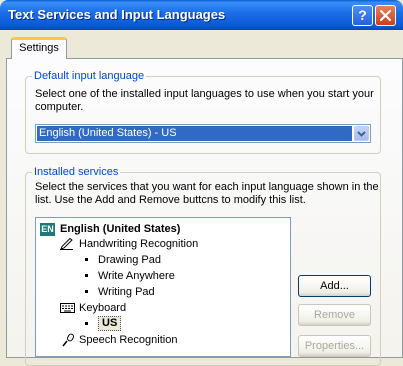  I want to click on tab-settings: Settings, so click(39, 48).